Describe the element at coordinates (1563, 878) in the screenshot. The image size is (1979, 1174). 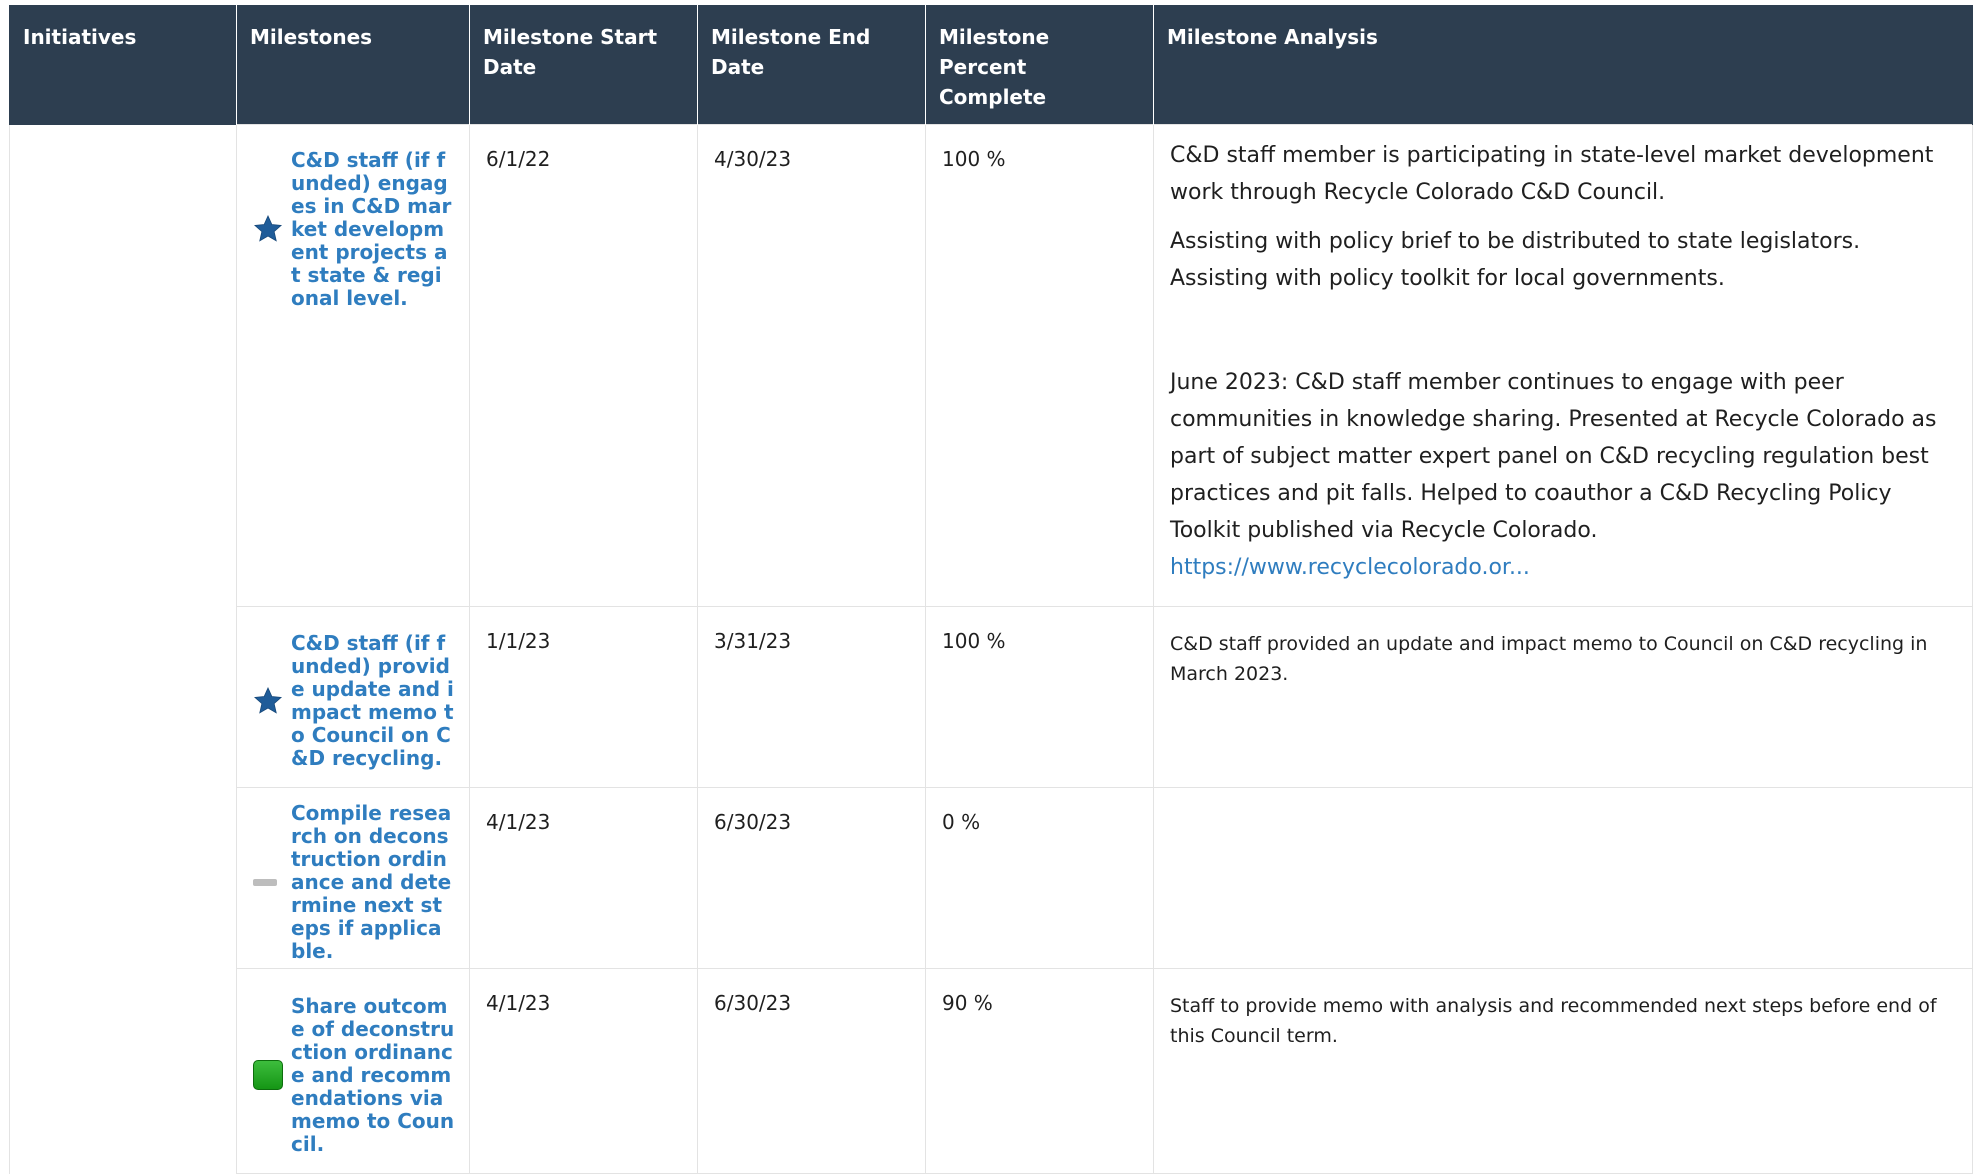
I see `milestone-analysis` at that location.